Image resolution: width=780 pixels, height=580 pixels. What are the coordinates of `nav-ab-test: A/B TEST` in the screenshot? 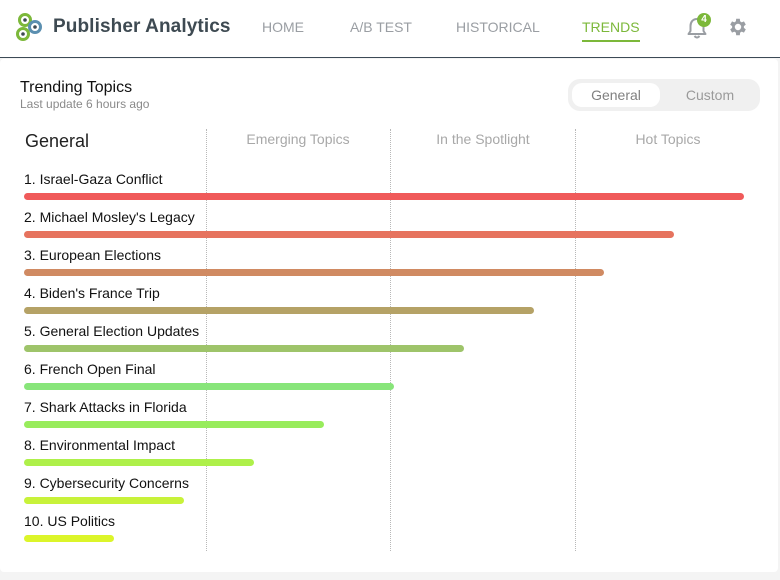 It's located at (381, 29).